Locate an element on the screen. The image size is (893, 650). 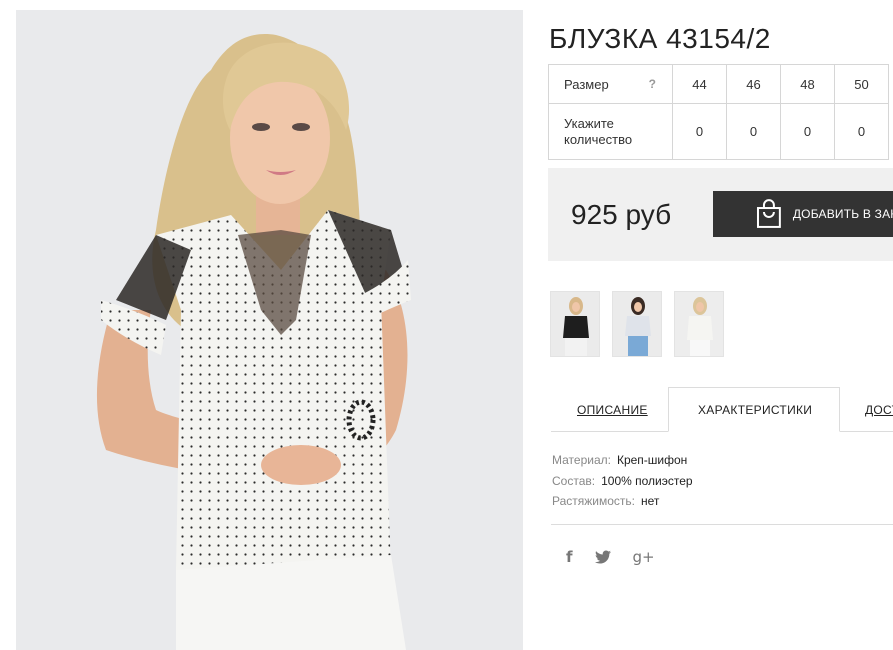
tab-description: ОПИСАНИЕ is located at coordinates (612, 410).